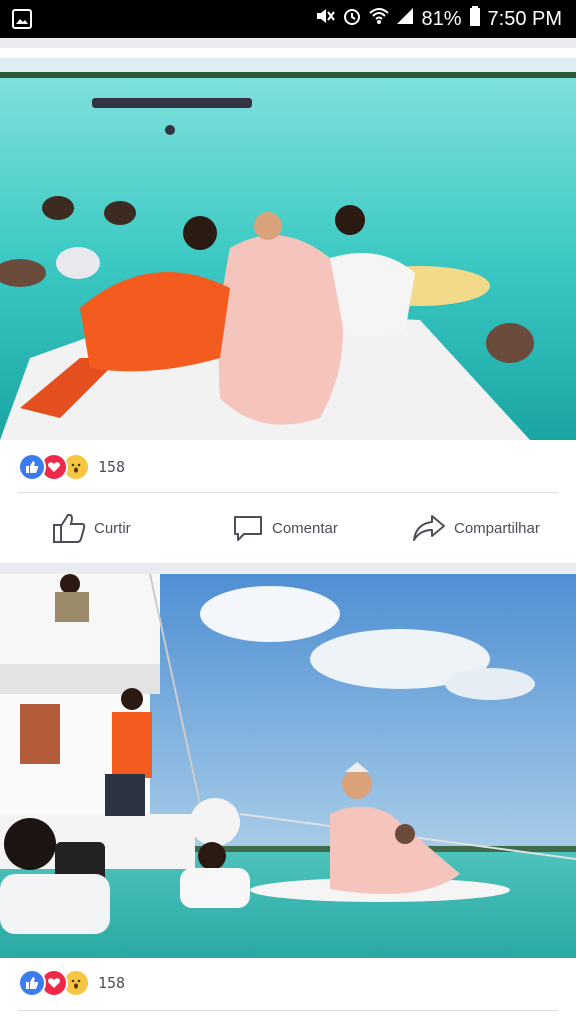  What do you see at coordinates (429, 528) in the screenshot?
I see `share-icon` at bounding box center [429, 528].